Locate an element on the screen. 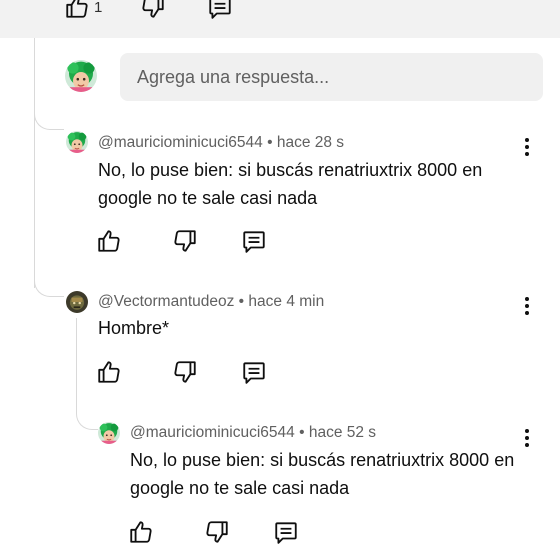  comment-time: hace 52 s is located at coordinates (342, 432).